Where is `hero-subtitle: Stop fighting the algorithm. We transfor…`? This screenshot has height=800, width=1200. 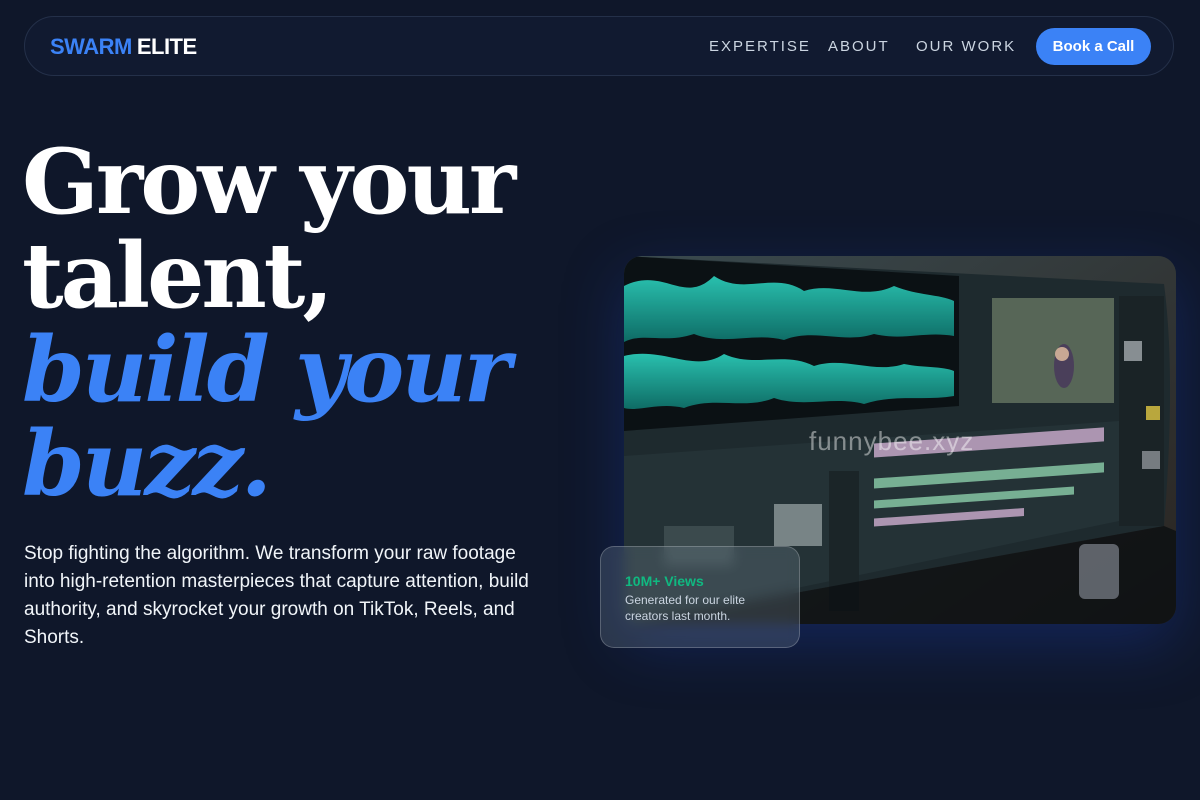 hero-subtitle: Stop fighting the algorithm. We transfor… is located at coordinates (276, 595).